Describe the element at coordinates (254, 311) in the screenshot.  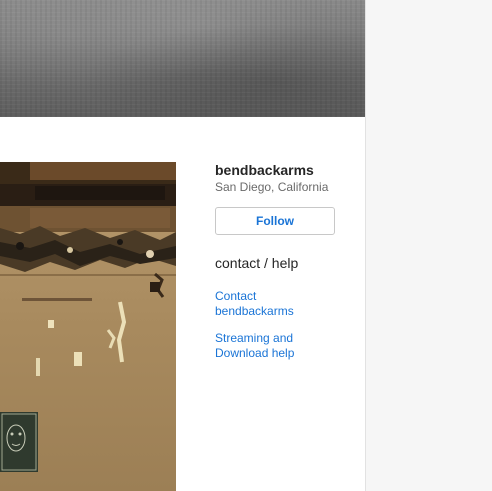
I see `contact-artist-link-line2: bendbackarms` at that location.